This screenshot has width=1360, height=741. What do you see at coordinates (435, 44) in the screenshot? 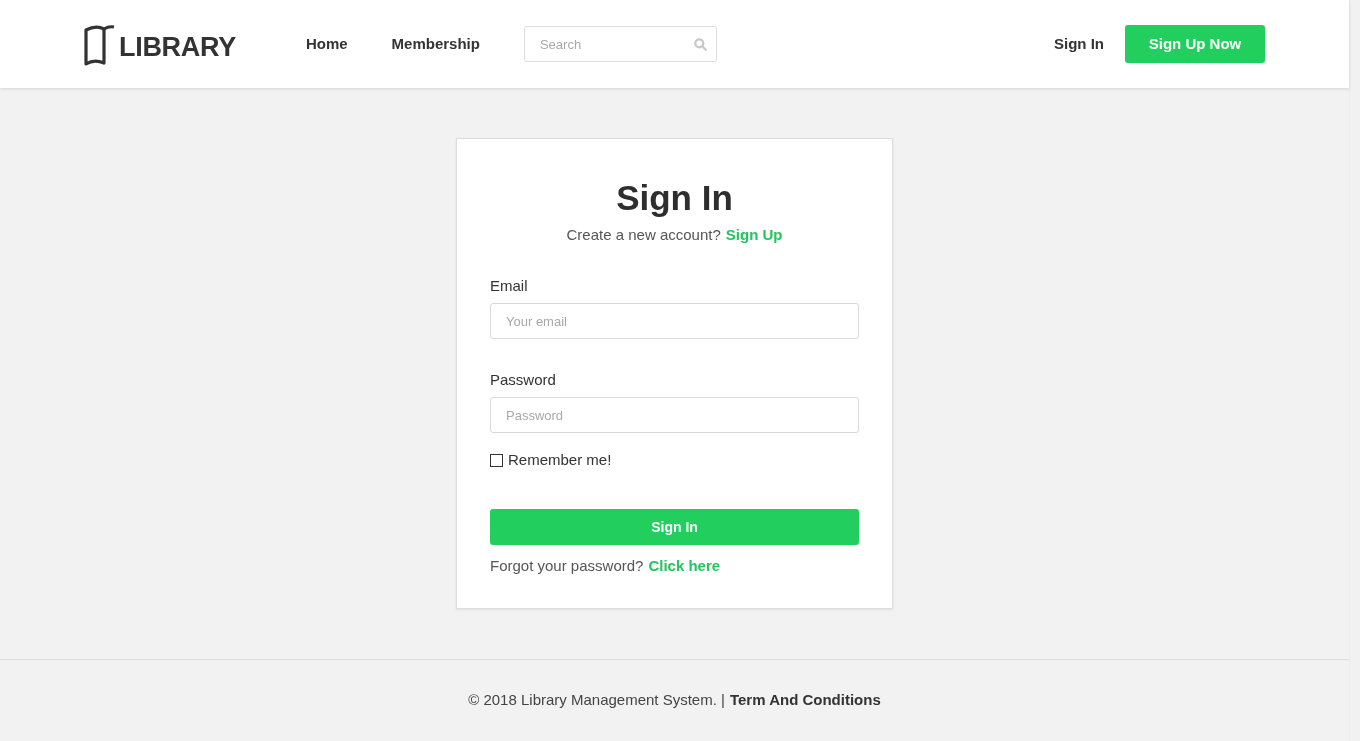
I see `nav-link: Membership` at bounding box center [435, 44].